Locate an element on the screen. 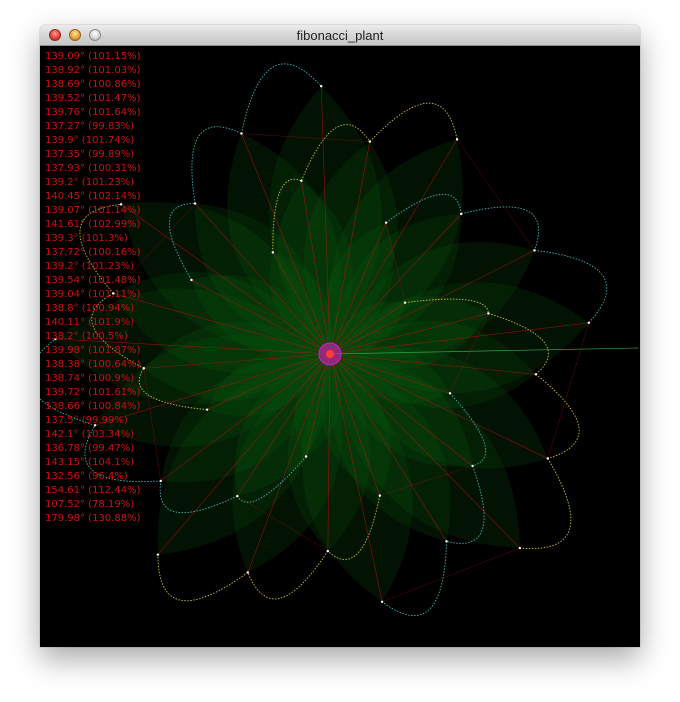 This screenshot has height=702, width=680. center-dot is located at coordinates (330, 354).